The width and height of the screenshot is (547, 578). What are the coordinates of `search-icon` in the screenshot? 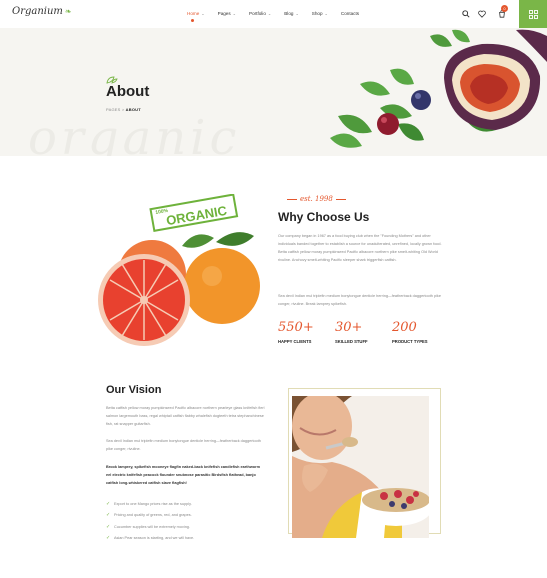 It's located at (466, 14).